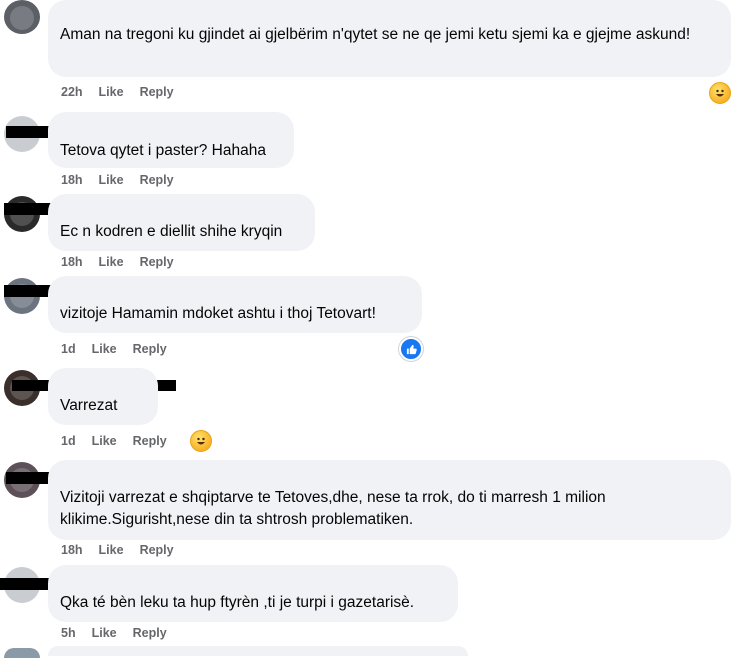 This screenshot has height=658, width=744. I want to click on next-comment-bubble, so click(258, 651).